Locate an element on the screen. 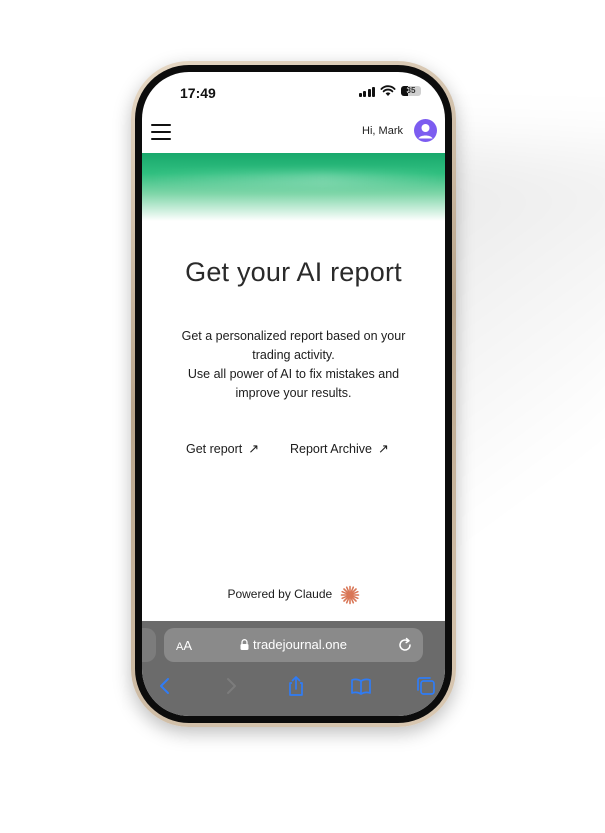 The image size is (605, 833). description-line: Get a personalized report based on your is located at coordinates (293, 336).